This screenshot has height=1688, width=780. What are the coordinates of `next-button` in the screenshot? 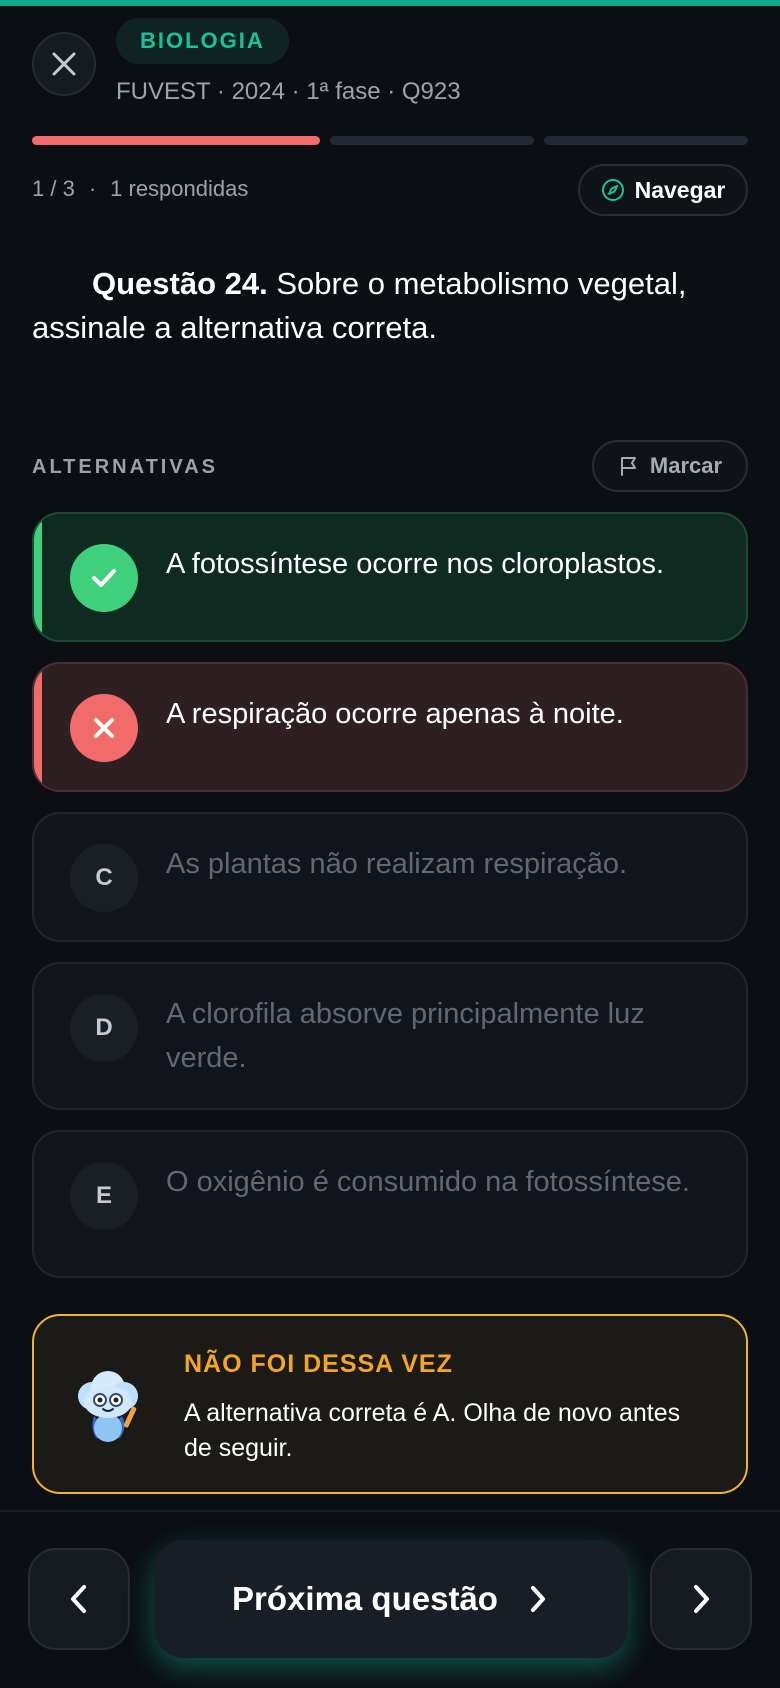 It's located at (701, 1599).